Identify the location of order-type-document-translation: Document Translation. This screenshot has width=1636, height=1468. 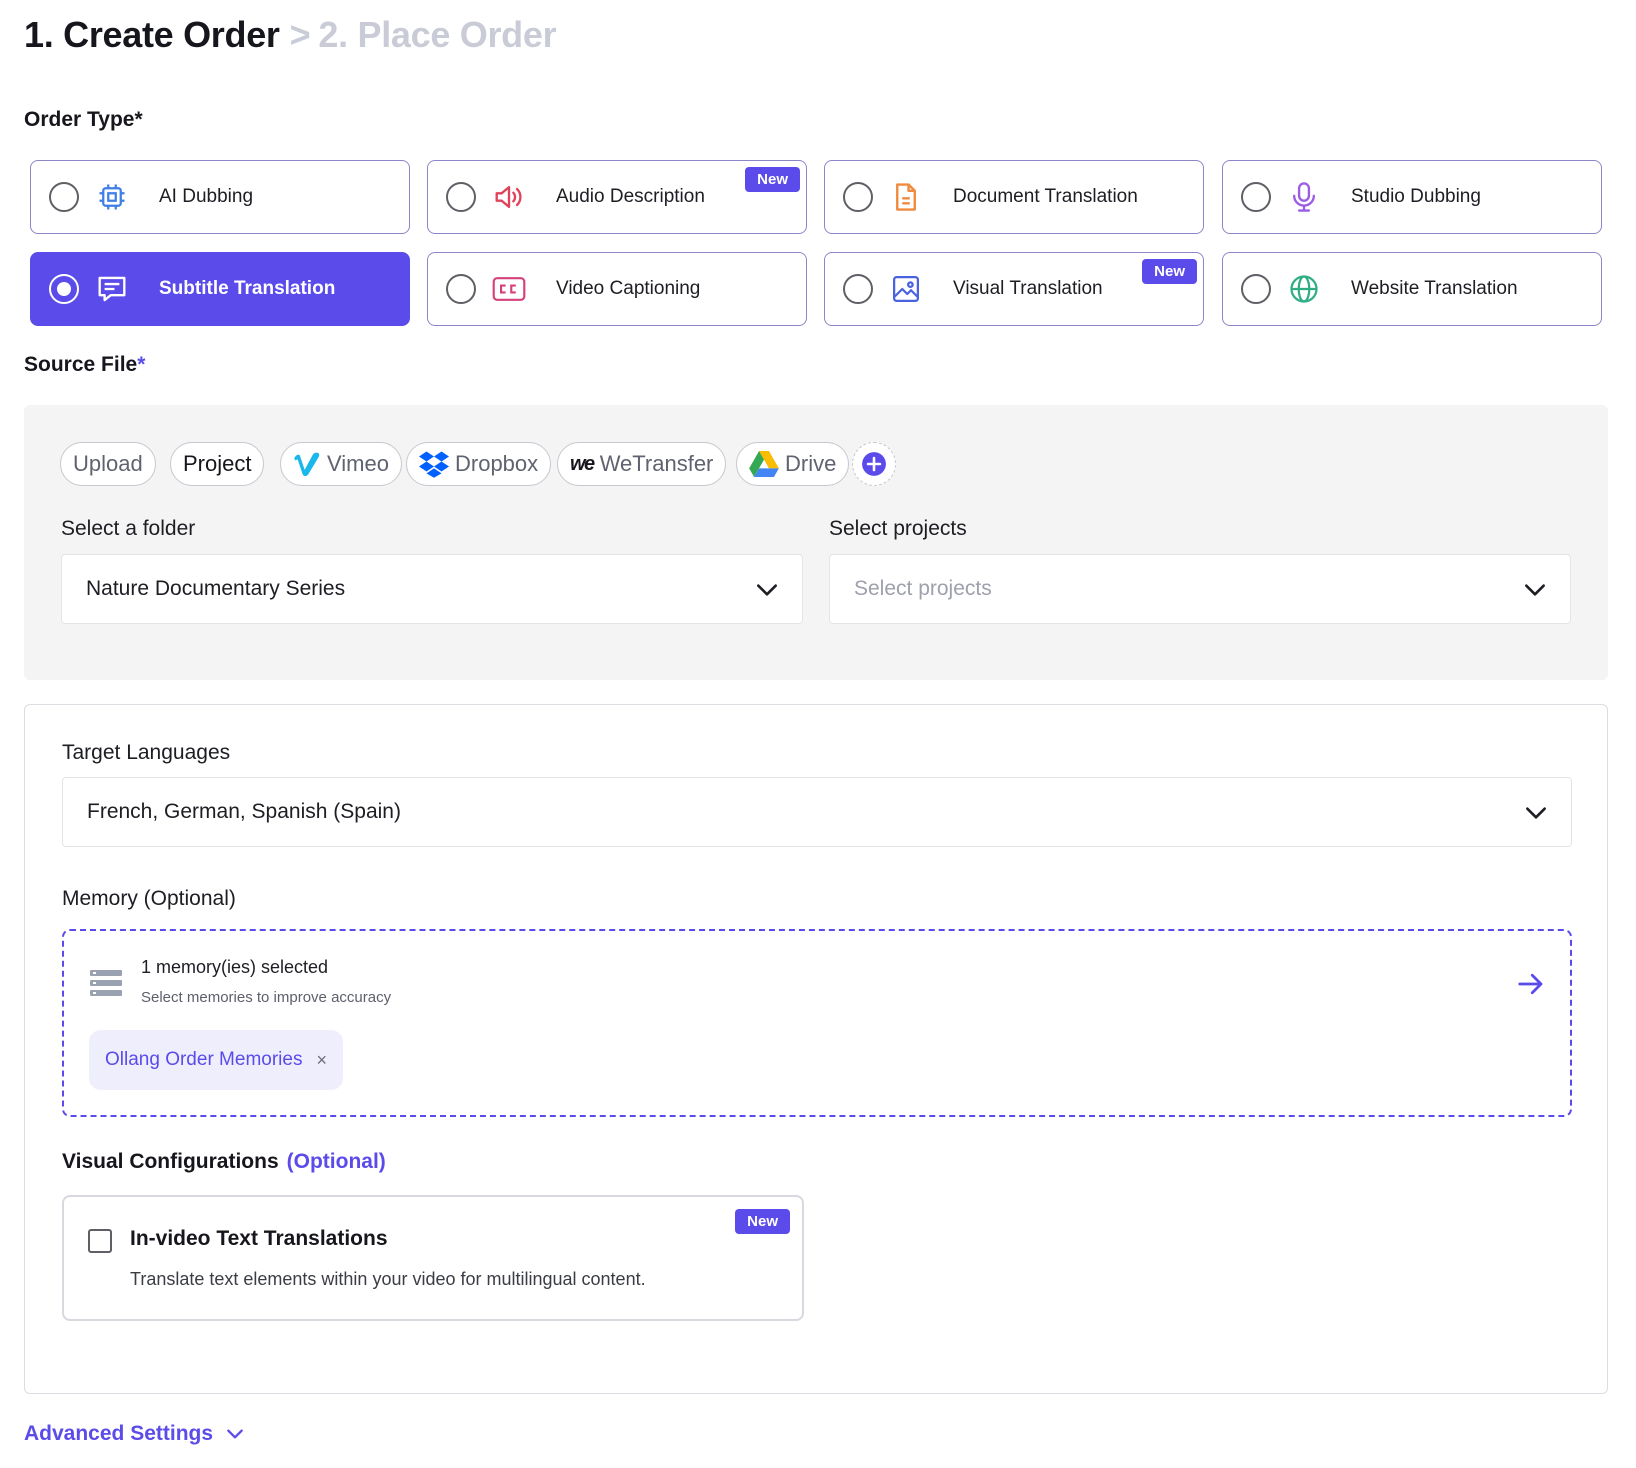
(1014, 197).